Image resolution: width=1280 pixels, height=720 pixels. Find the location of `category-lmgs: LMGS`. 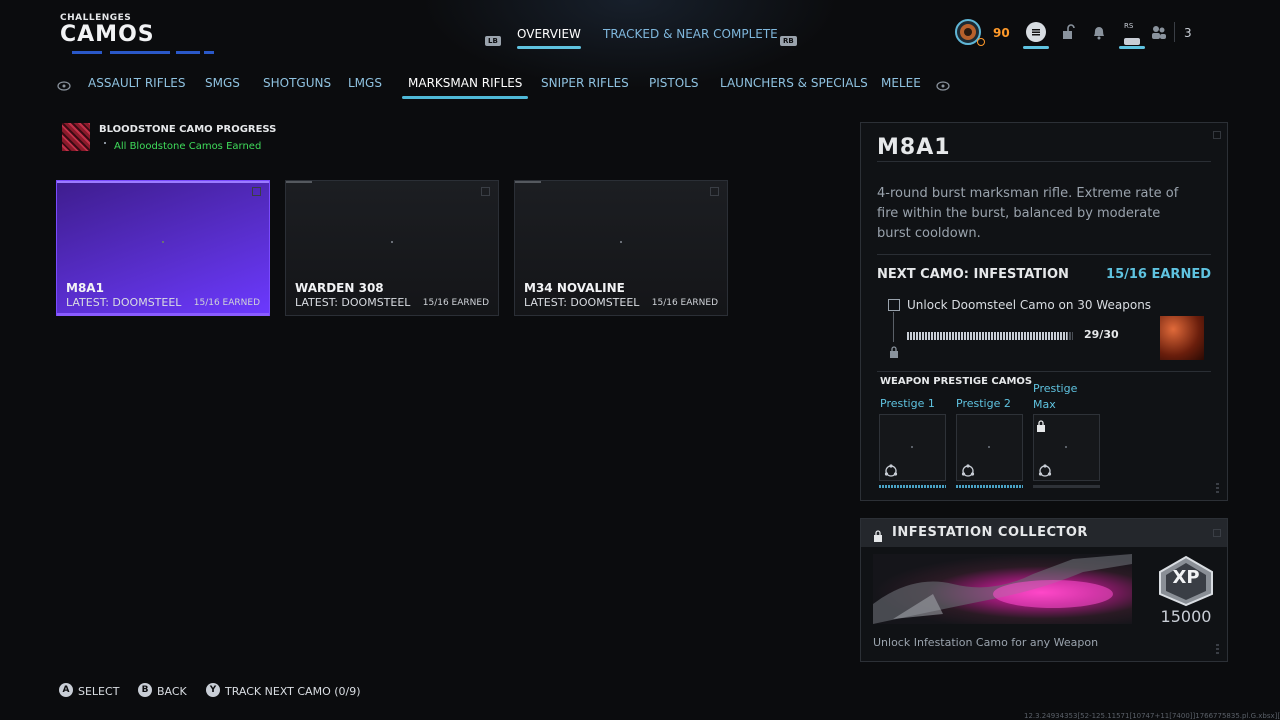

category-lmgs: LMGS is located at coordinates (365, 83).